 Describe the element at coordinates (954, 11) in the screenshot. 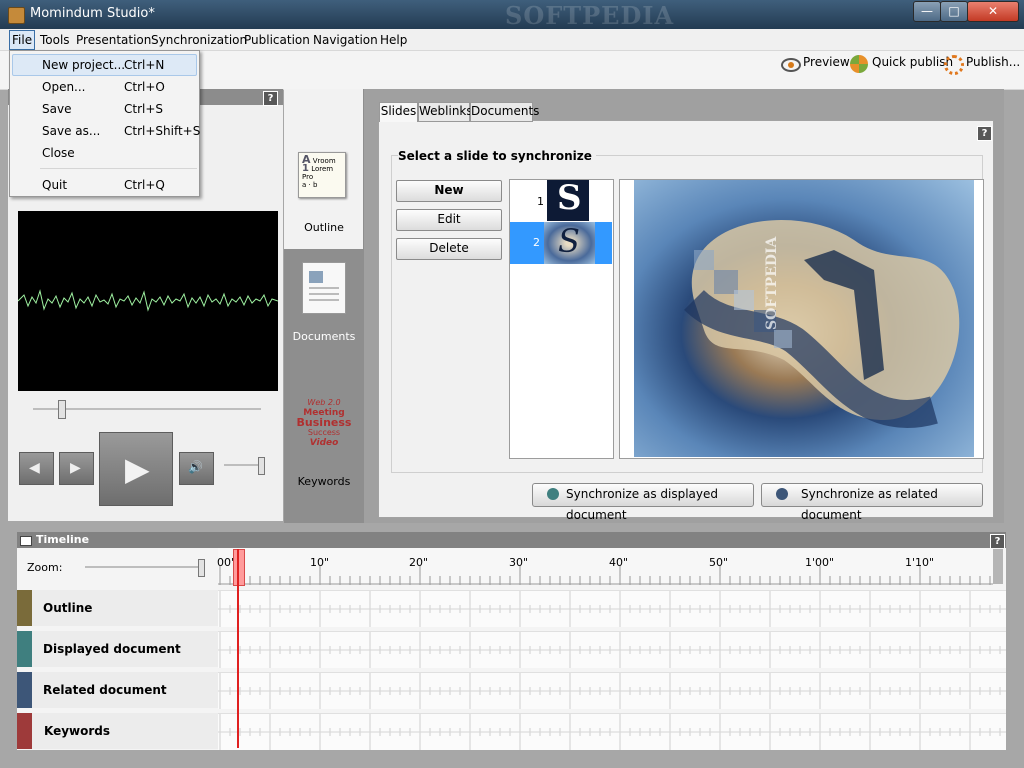

I see `maximize-button: □` at that location.